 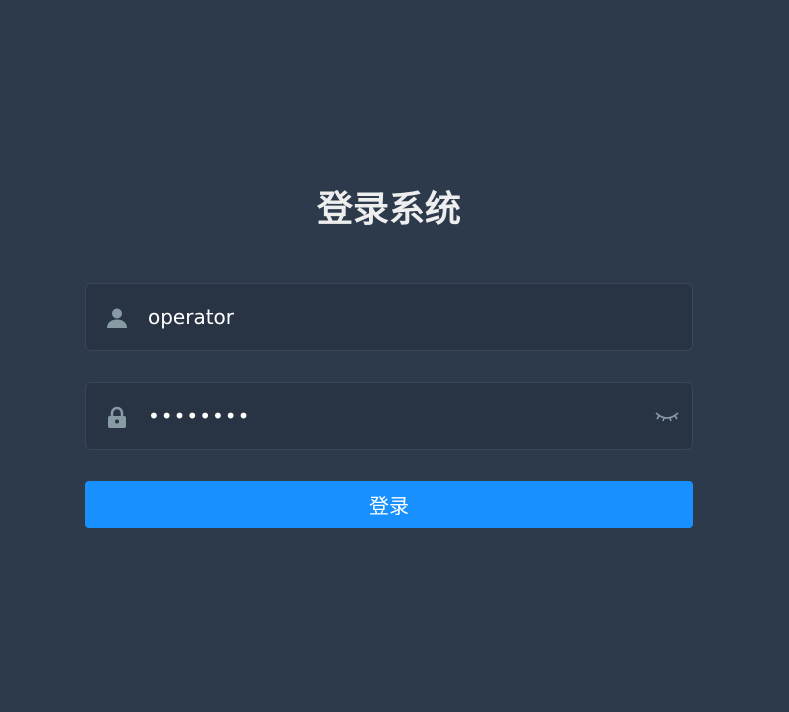 I want to click on password-input, so click(x=393, y=416).